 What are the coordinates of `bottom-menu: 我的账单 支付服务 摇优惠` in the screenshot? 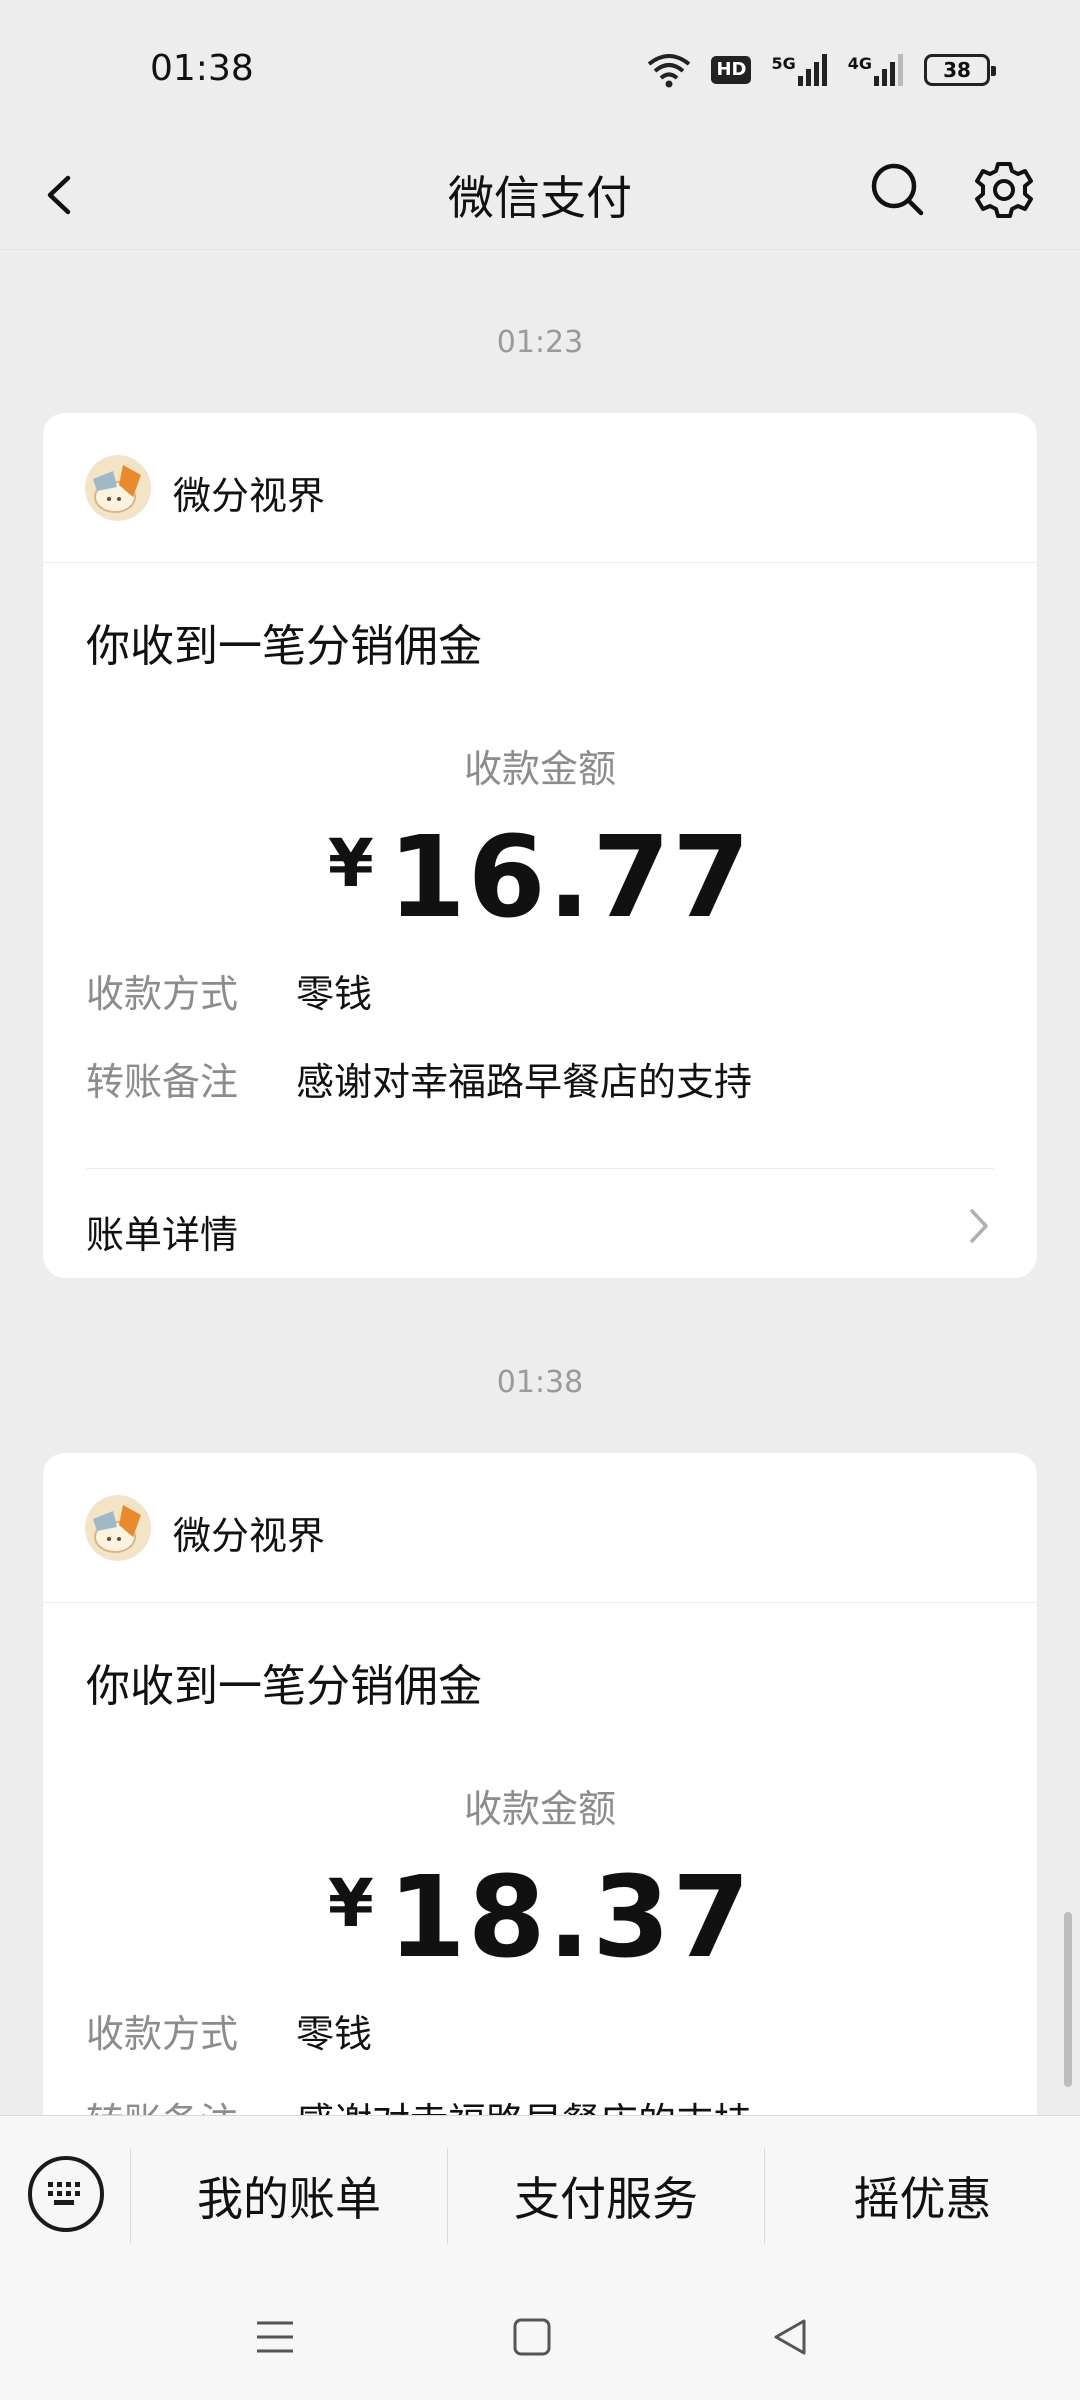 It's located at (540, 2195).